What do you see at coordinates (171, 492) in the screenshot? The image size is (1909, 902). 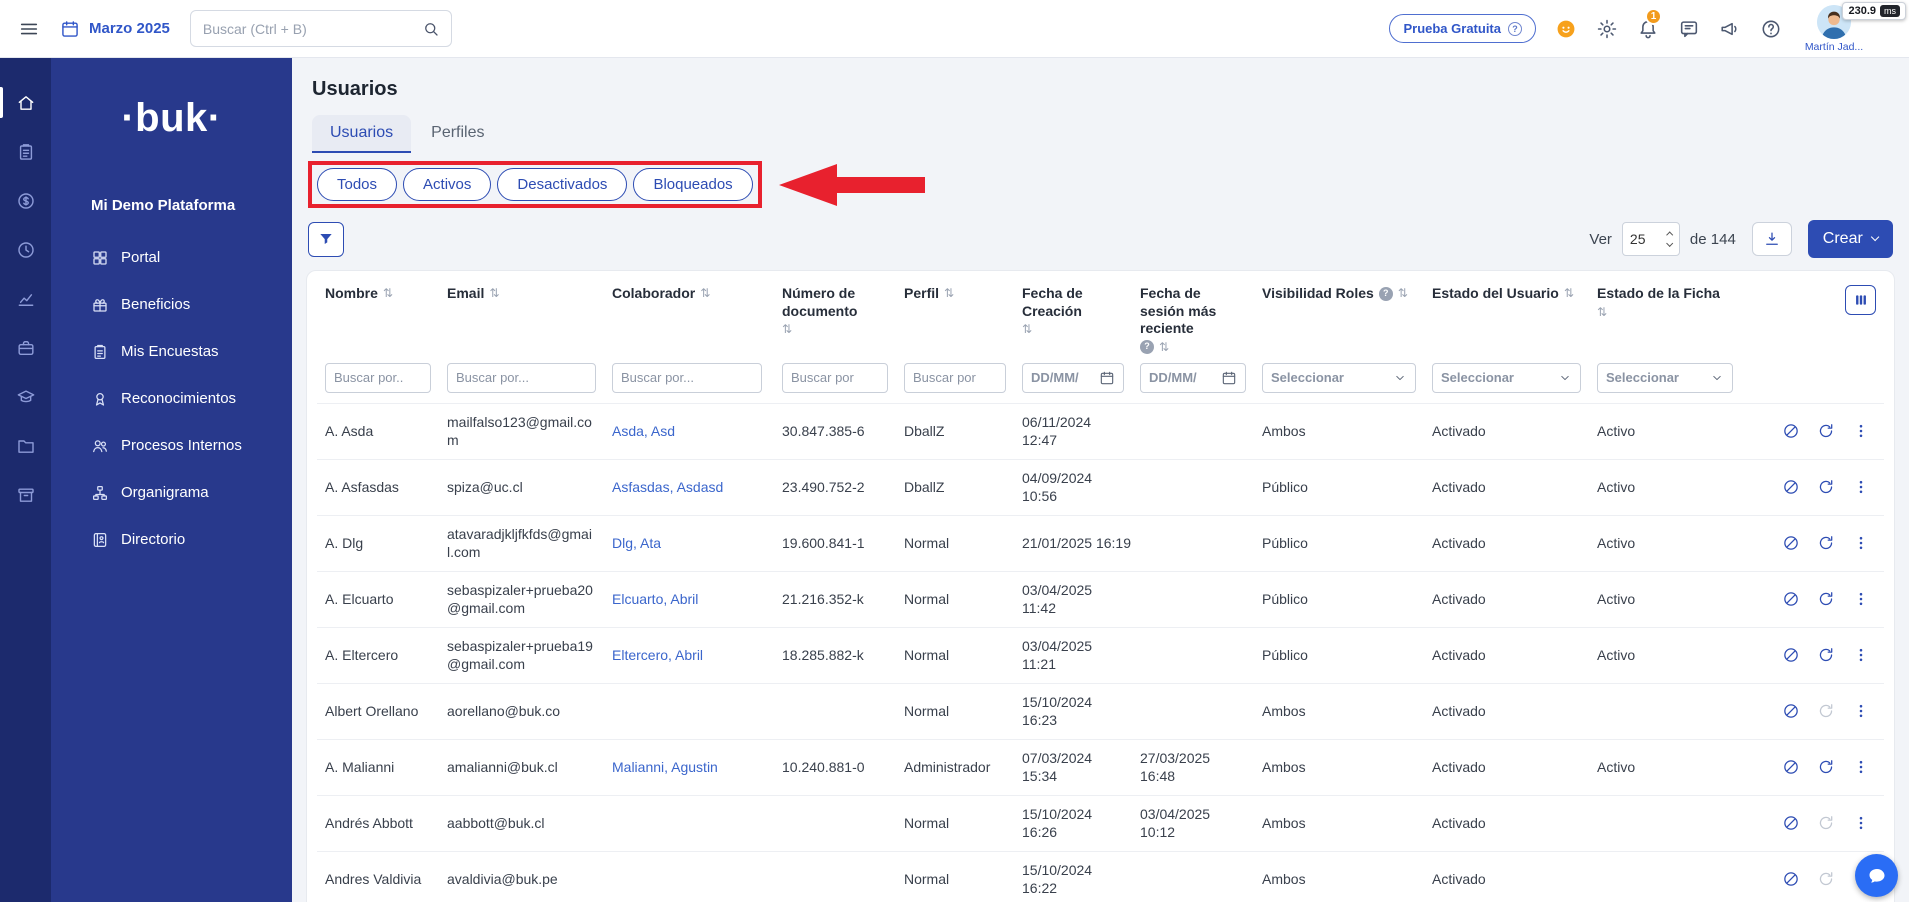 I see `sidebar-item-organigrama: Organigrama` at bounding box center [171, 492].